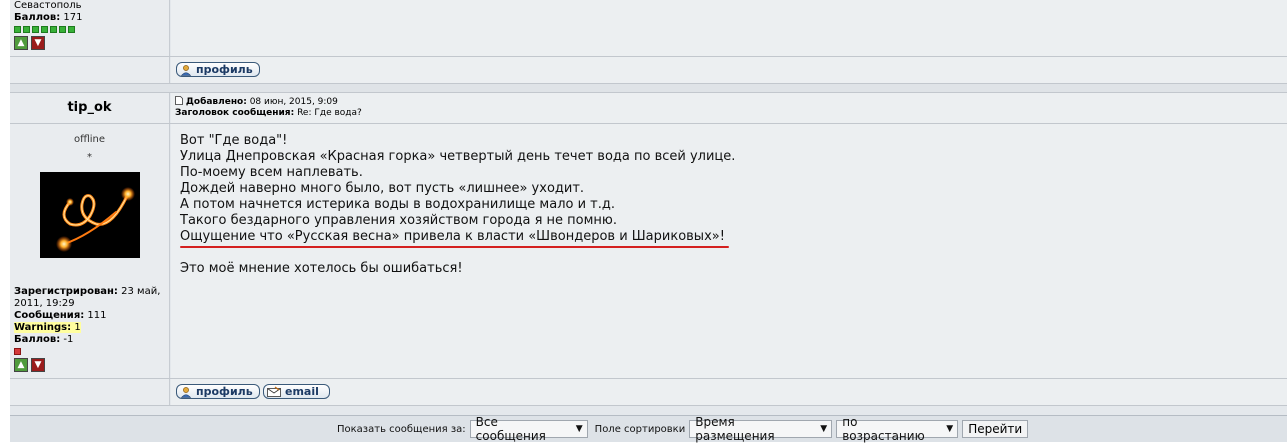 Image resolution: width=1287 pixels, height=443 pixels. Describe the element at coordinates (90, 365) in the screenshot. I see `vote-buttons: ▲ ▼` at that location.